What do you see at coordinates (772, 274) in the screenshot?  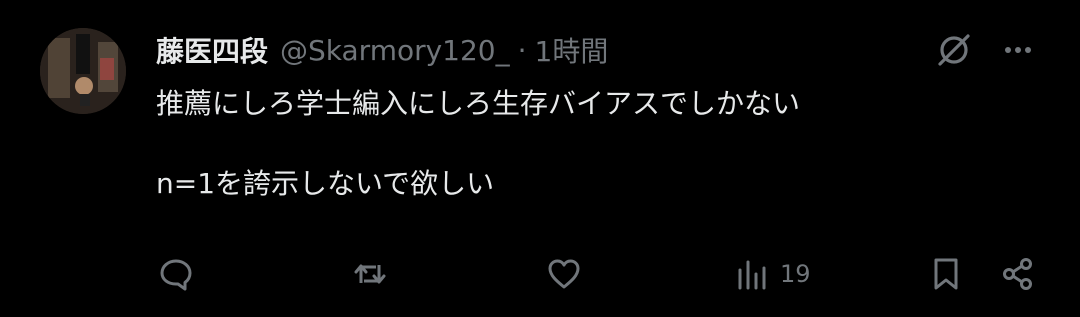 I see `views-button: 19` at bounding box center [772, 274].